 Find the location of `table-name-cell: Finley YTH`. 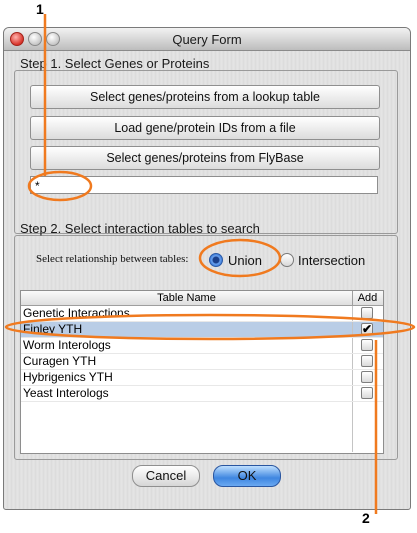

table-name-cell: Finley YTH is located at coordinates (53, 329).